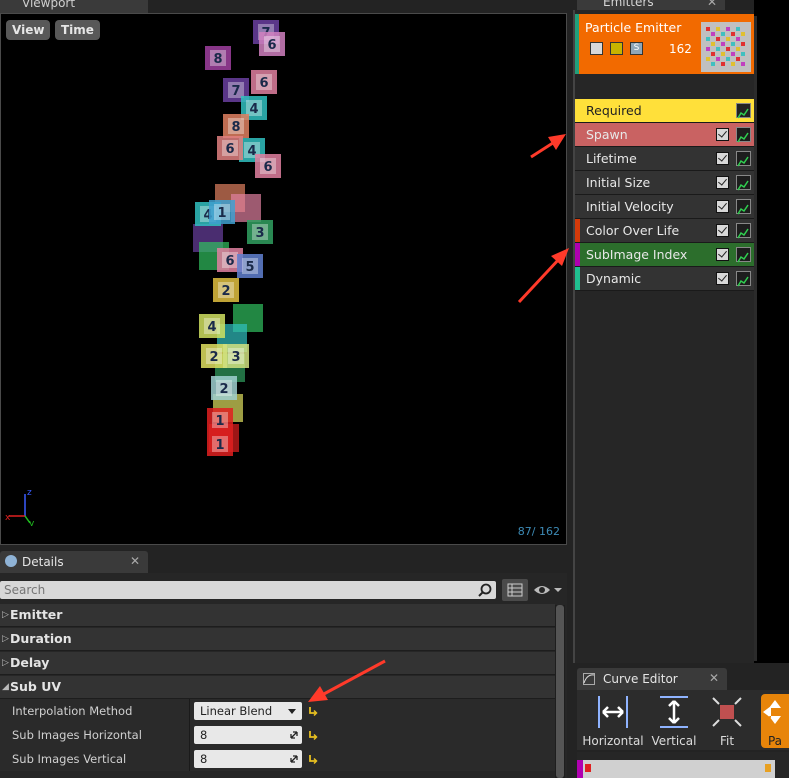  What do you see at coordinates (664, 183) in the screenshot?
I see `module-initial-size: Initial Size` at bounding box center [664, 183].